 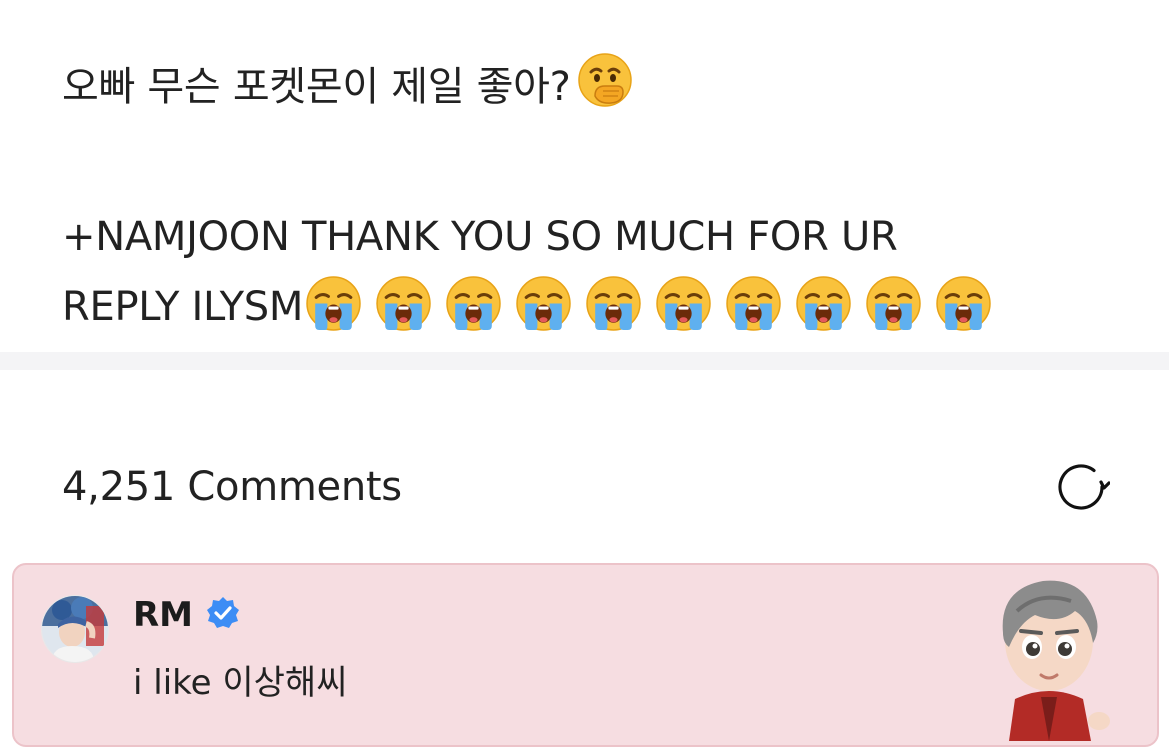 What do you see at coordinates (240, 683) in the screenshot?
I see `comment-text: i like 이상해씨` at bounding box center [240, 683].